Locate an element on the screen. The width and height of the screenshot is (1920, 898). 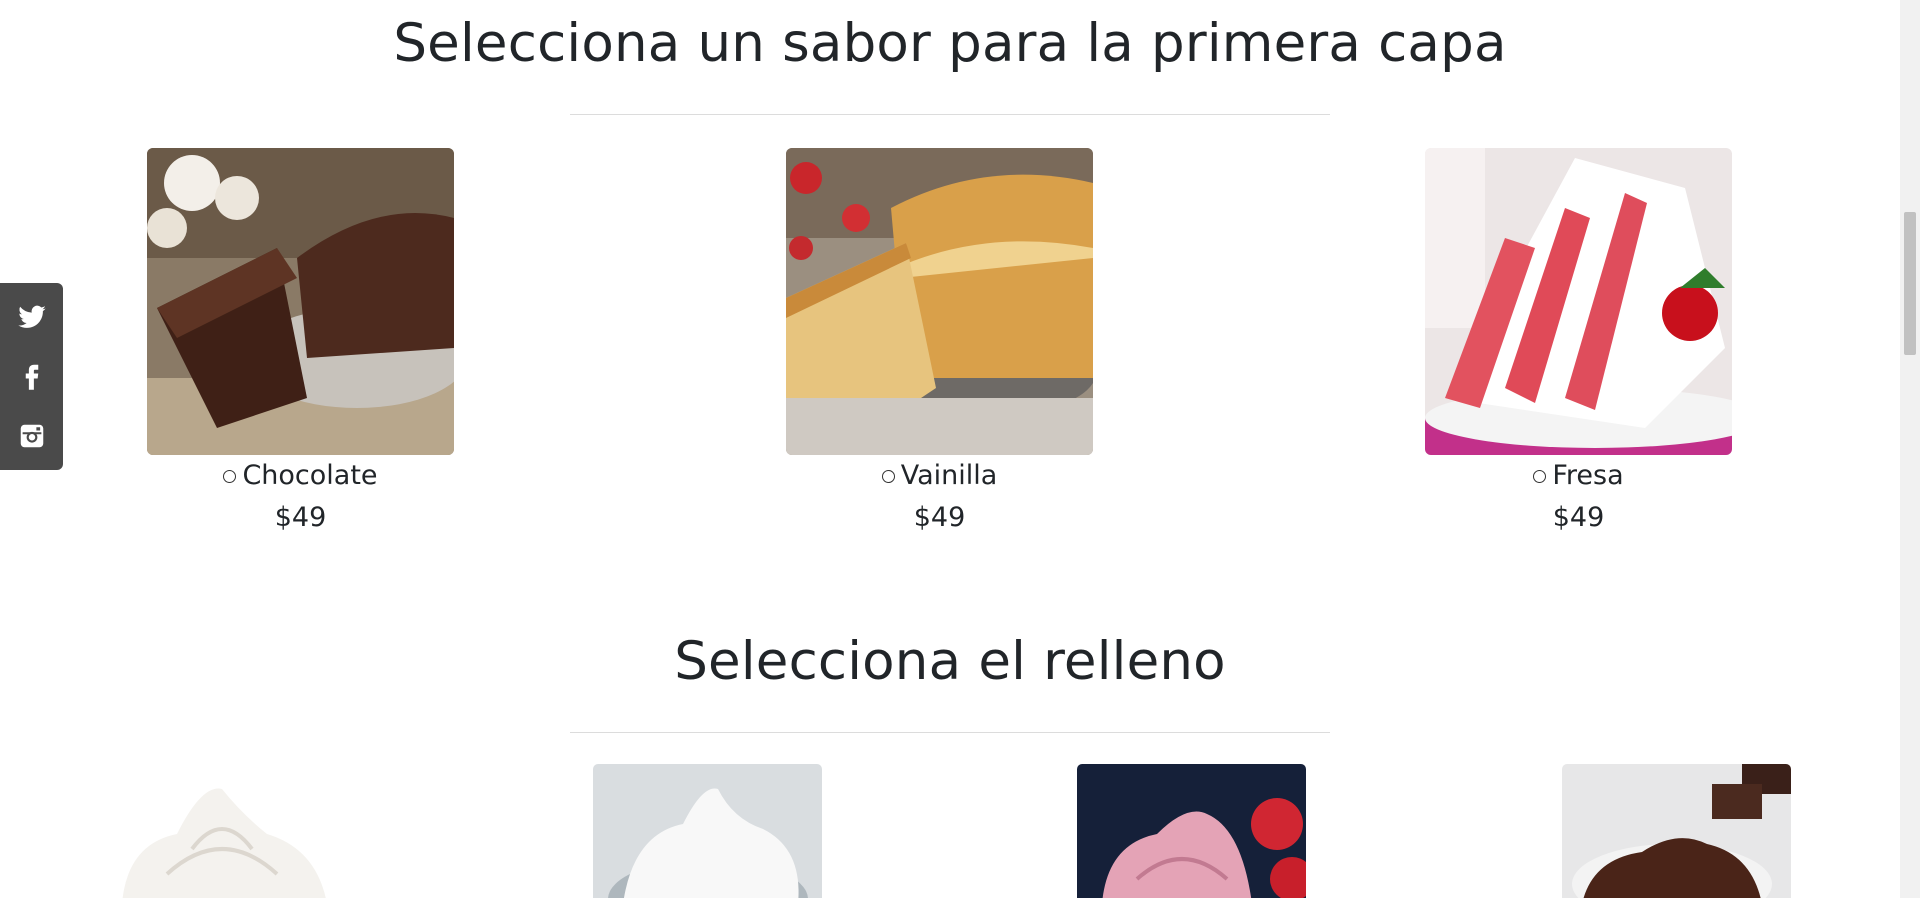
facebook-icon is located at coordinates (31, 378).